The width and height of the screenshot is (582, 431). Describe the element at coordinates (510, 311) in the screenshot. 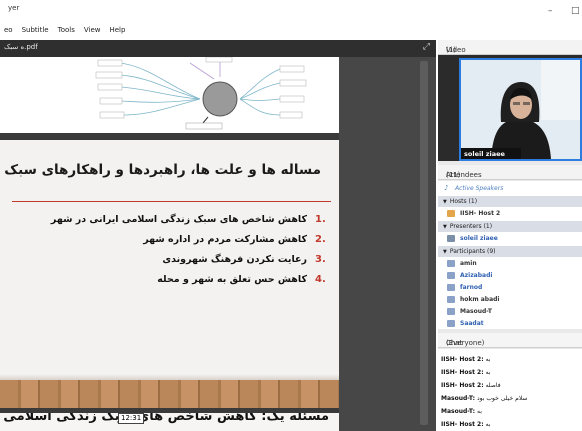

I see `attendee-row: Masoud-T` at that location.